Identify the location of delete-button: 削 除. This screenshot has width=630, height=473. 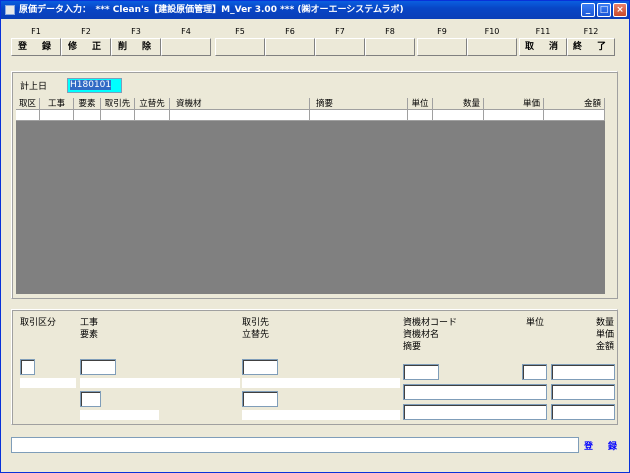
(136, 47).